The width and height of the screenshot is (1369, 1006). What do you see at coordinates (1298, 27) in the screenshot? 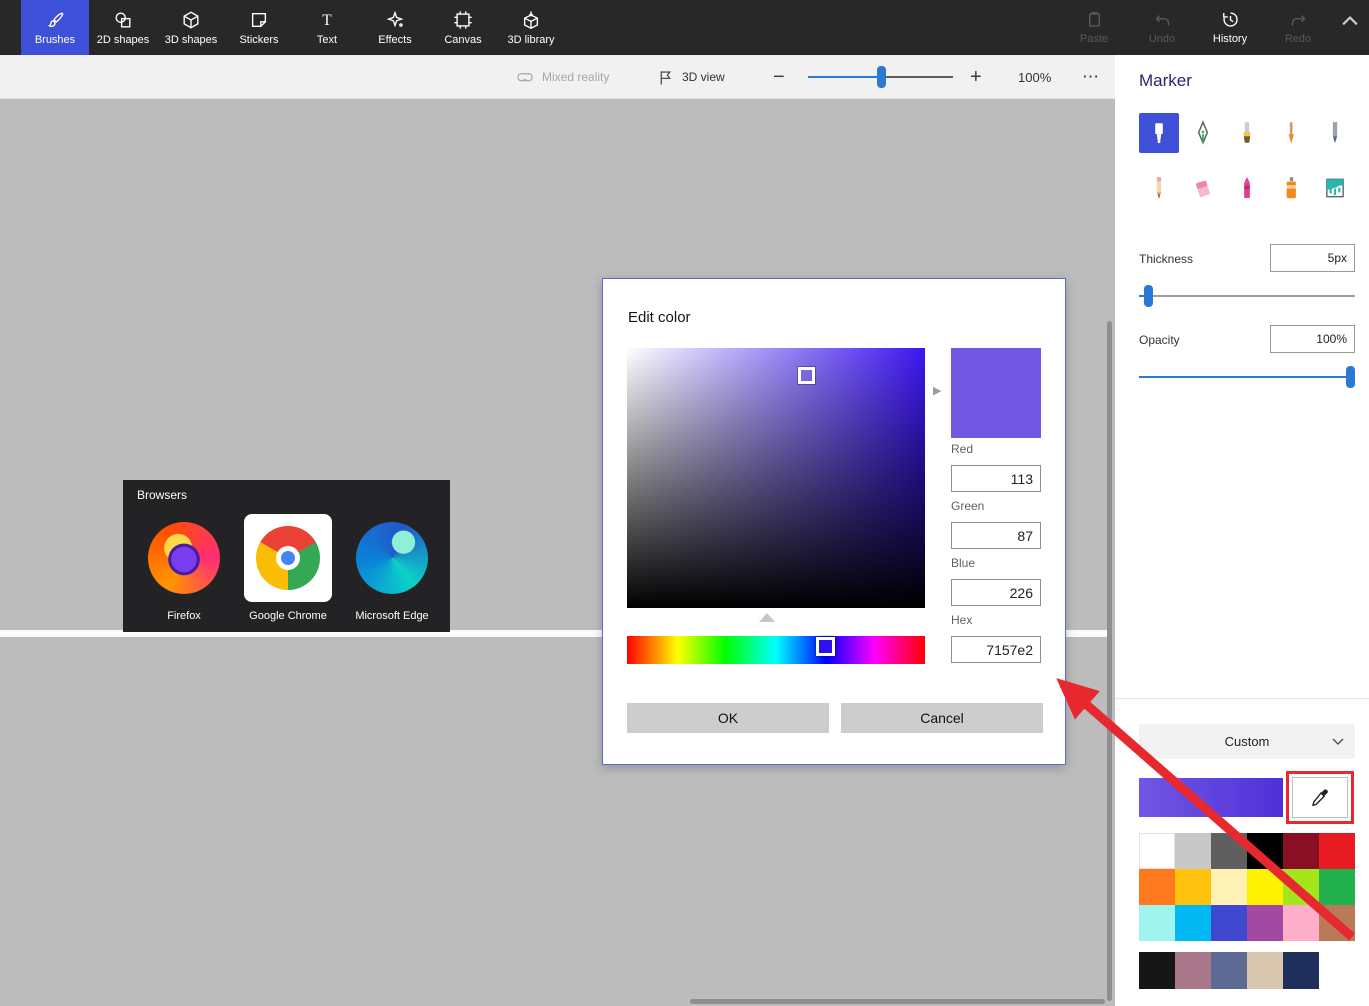
I see `redo-button: Redo` at bounding box center [1298, 27].